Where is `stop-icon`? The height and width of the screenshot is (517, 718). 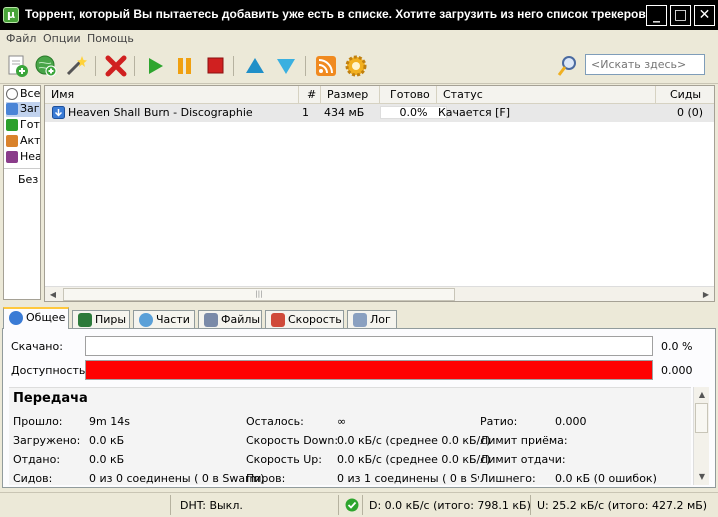 stop-icon is located at coordinates (215, 66).